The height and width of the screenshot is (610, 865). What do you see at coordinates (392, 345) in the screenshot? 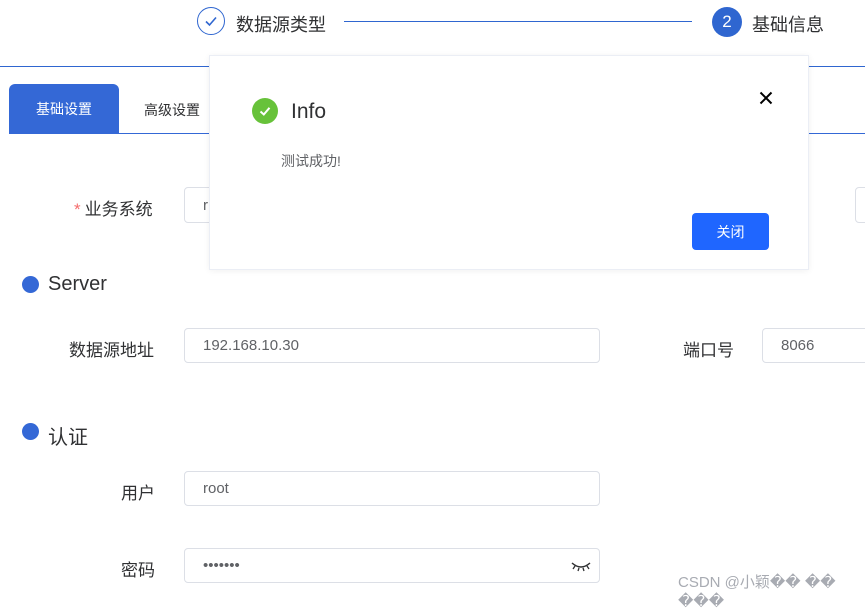
I see `address-input: 192.168.10.30` at bounding box center [392, 345].